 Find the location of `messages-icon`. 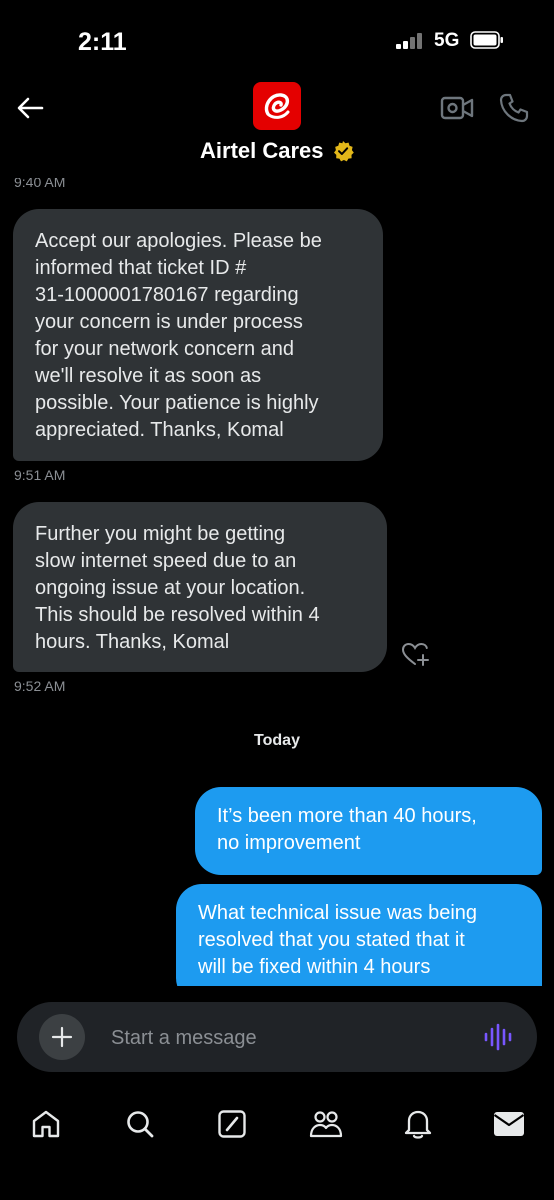

messages-icon is located at coordinates (509, 1124).